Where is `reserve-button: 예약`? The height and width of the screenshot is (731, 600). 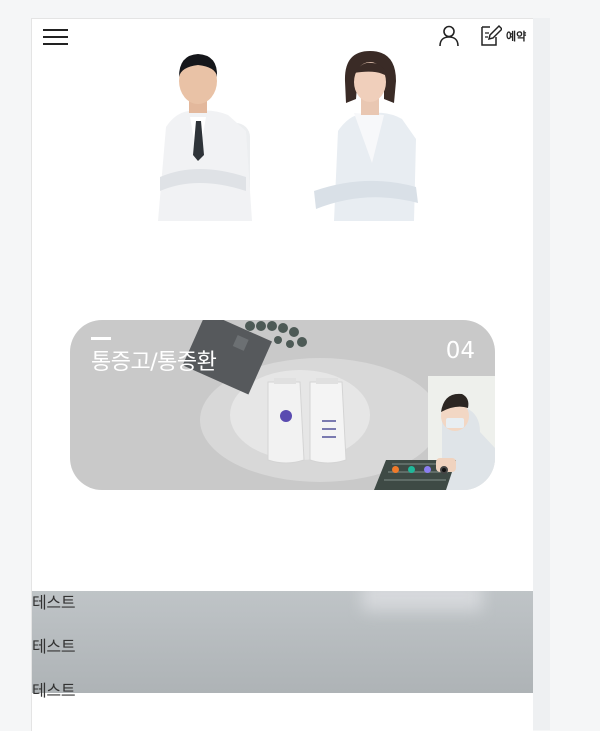
reserve-button: 예약 is located at coordinates (503, 37).